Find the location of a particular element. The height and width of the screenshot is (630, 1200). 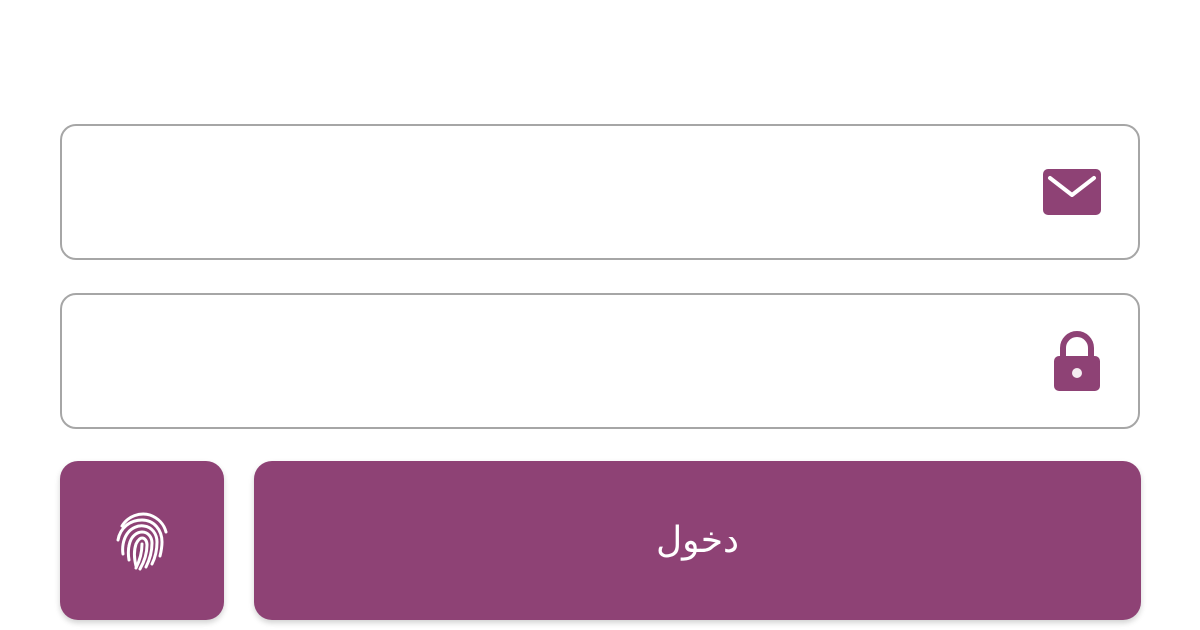

fingerprint-icon is located at coordinates (142, 541).